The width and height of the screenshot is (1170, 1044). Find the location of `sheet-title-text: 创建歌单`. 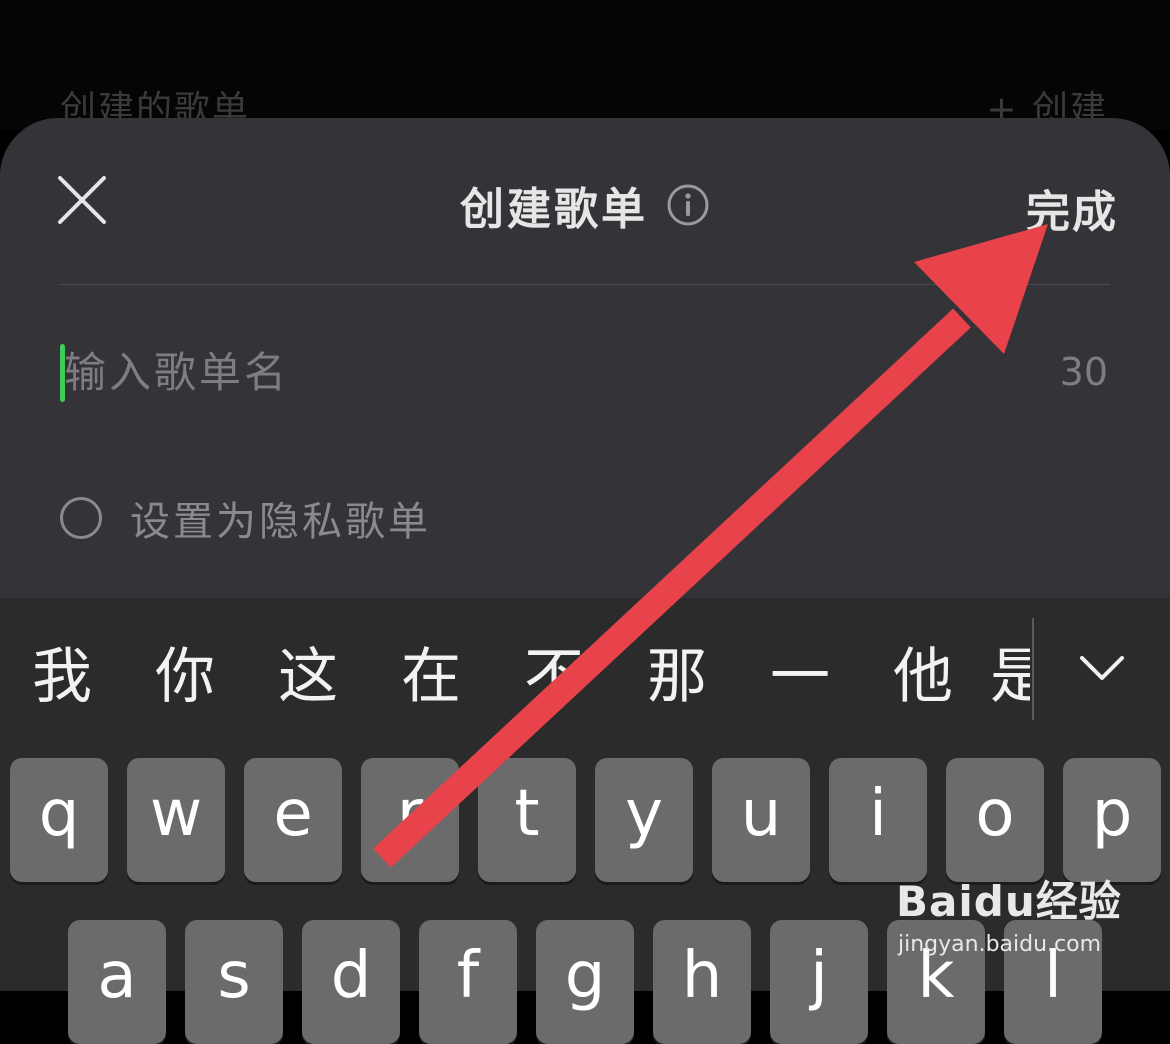

sheet-title-text: 创建歌单 is located at coordinates (554, 209).